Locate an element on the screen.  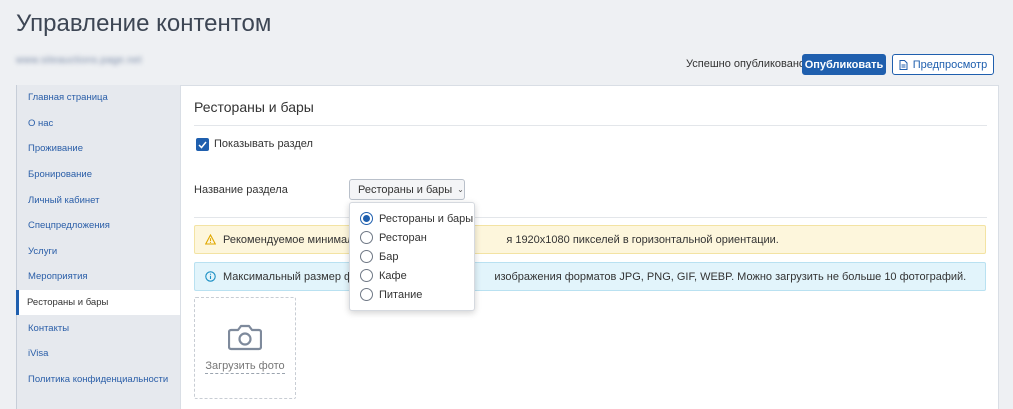
dropdown-option: Кафе is located at coordinates (412, 275).